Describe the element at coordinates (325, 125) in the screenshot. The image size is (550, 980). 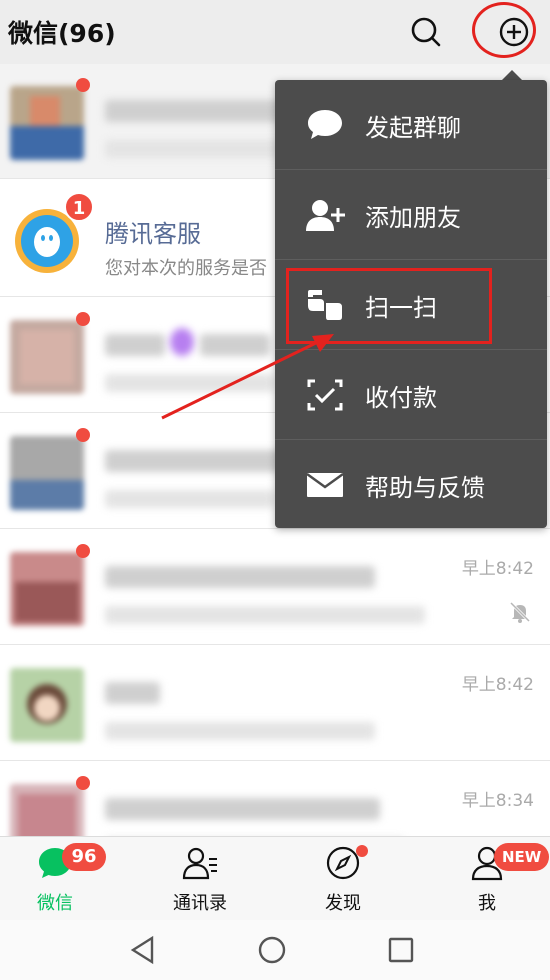
I see `chat-bubble-icon` at that location.